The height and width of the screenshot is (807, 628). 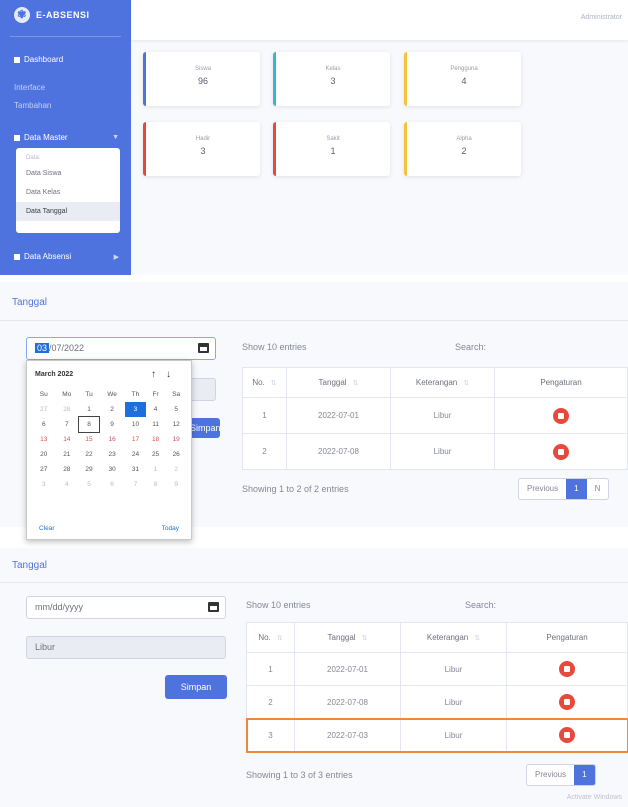 What do you see at coordinates (112, 469) in the screenshot?
I see `picker-day: 30` at bounding box center [112, 469].